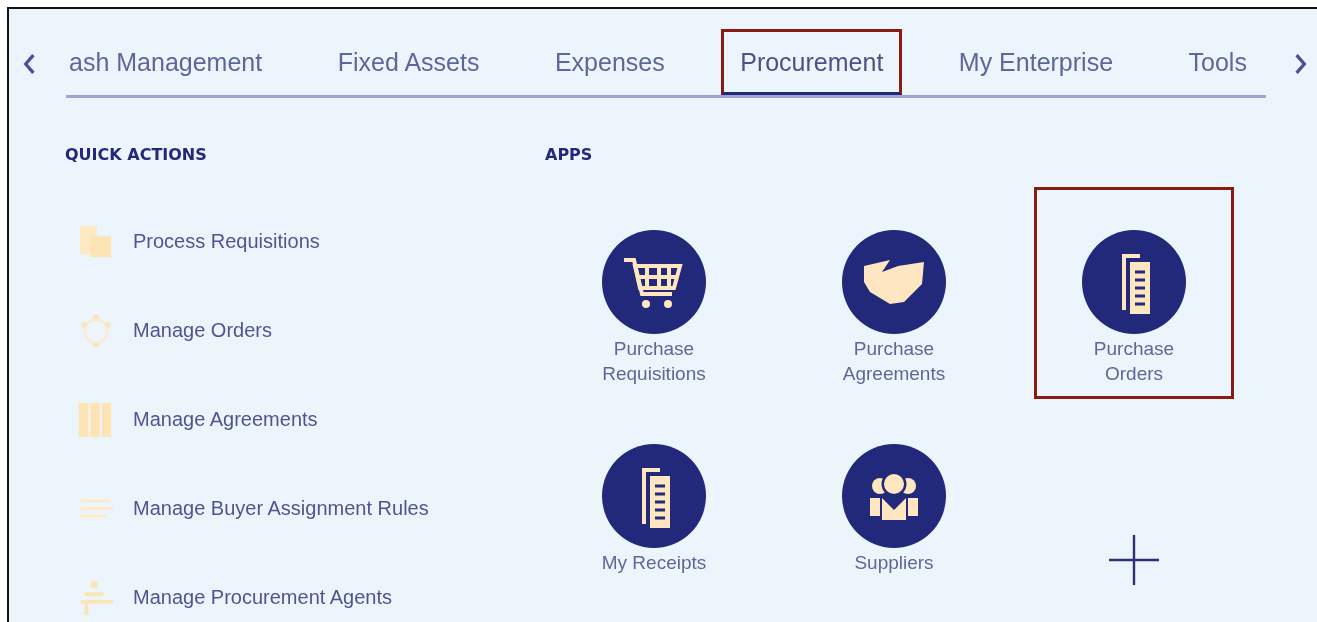 This screenshot has height=622, width=1317. I want to click on tab: Procurement, so click(812, 62).